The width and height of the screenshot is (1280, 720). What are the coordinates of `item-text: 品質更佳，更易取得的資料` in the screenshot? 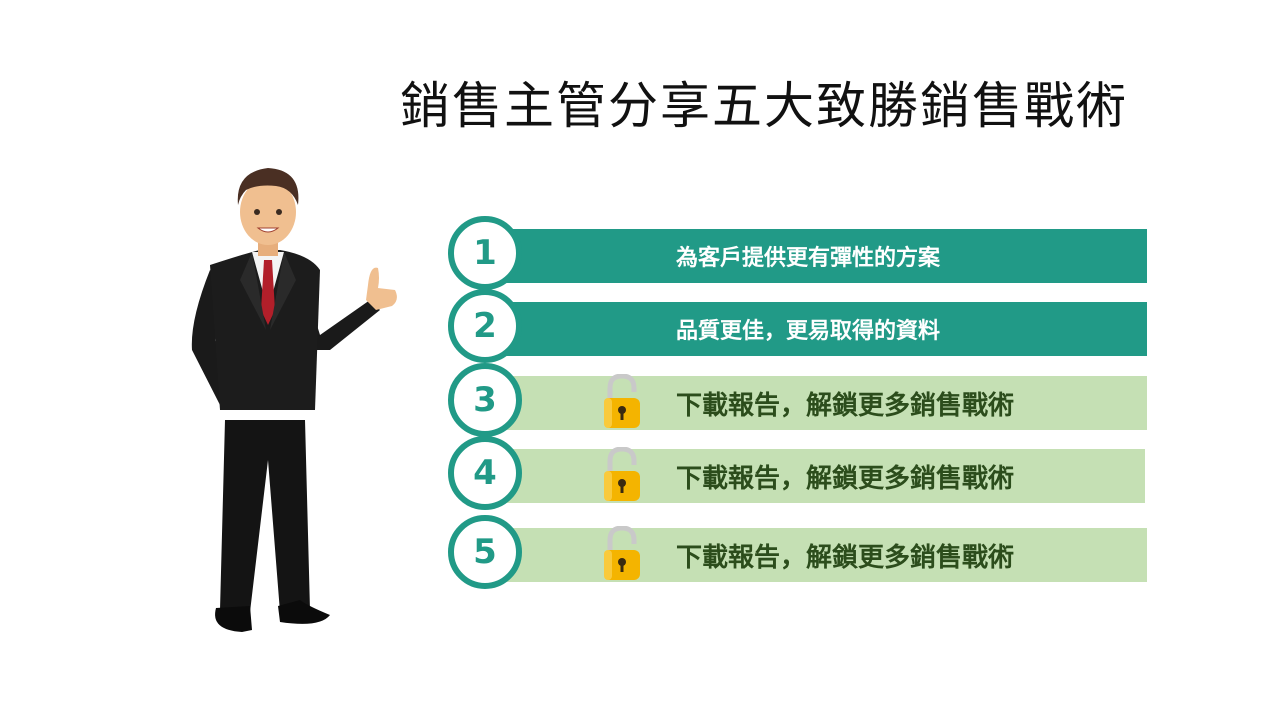 It's located at (808, 331).